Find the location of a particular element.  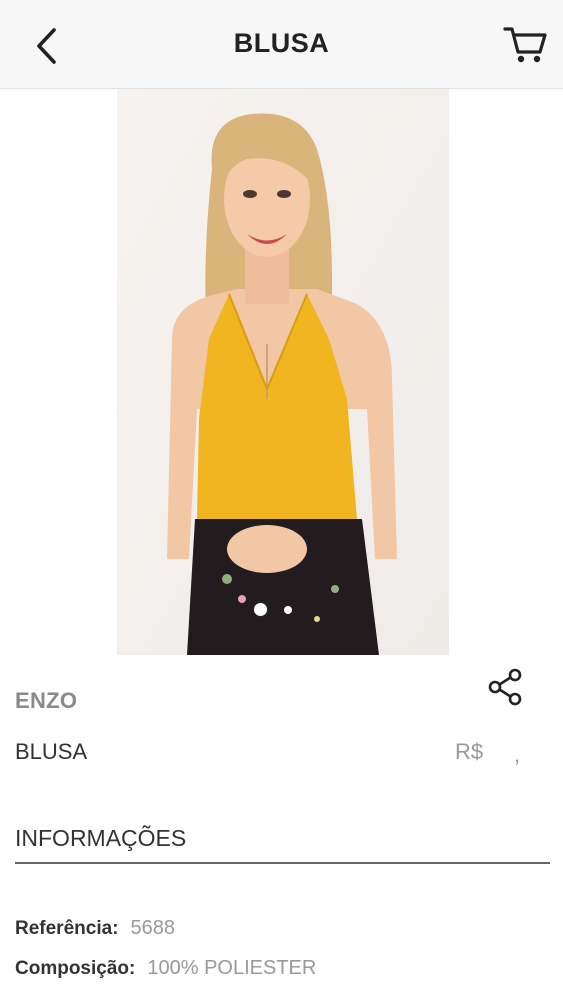

reference-label: Referência: is located at coordinates (67, 928).